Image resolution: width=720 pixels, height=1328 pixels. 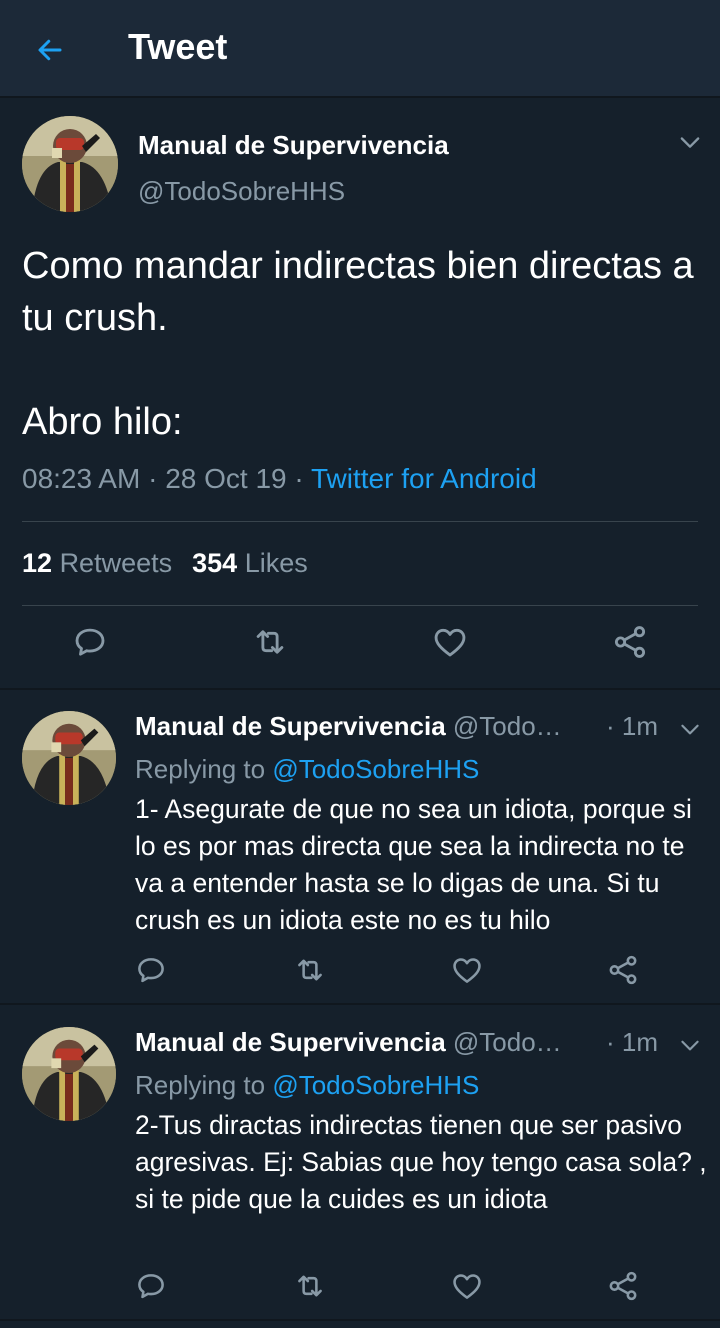 What do you see at coordinates (276, 563) in the screenshot?
I see `like-label: Likes` at bounding box center [276, 563].